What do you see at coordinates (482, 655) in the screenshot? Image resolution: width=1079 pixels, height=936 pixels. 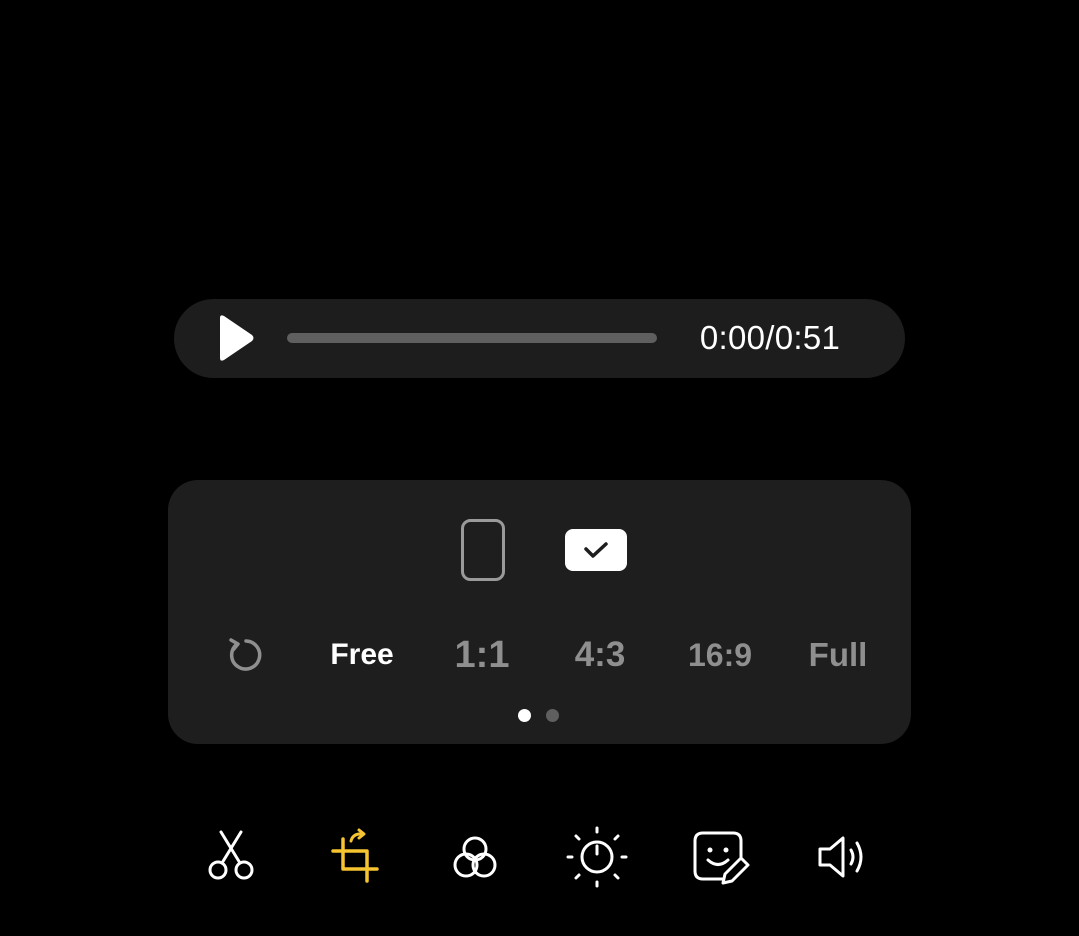 I see `ratio-1-1: 1:1` at bounding box center [482, 655].